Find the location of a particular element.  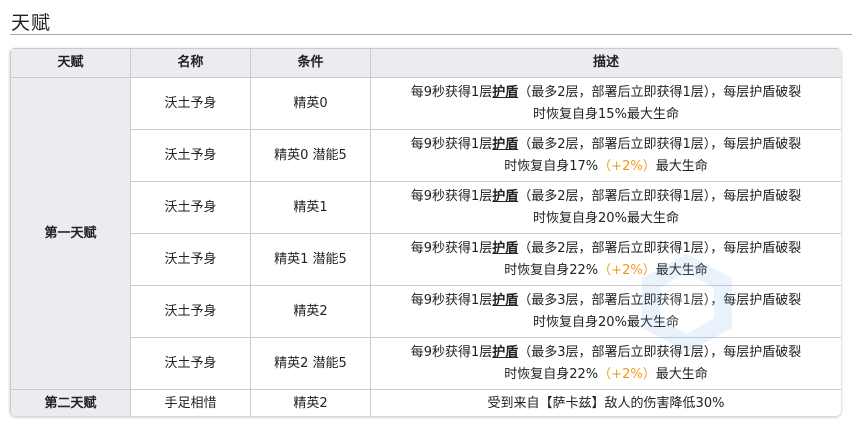

header-condition: 条件 is located at coordinates (310, 63).